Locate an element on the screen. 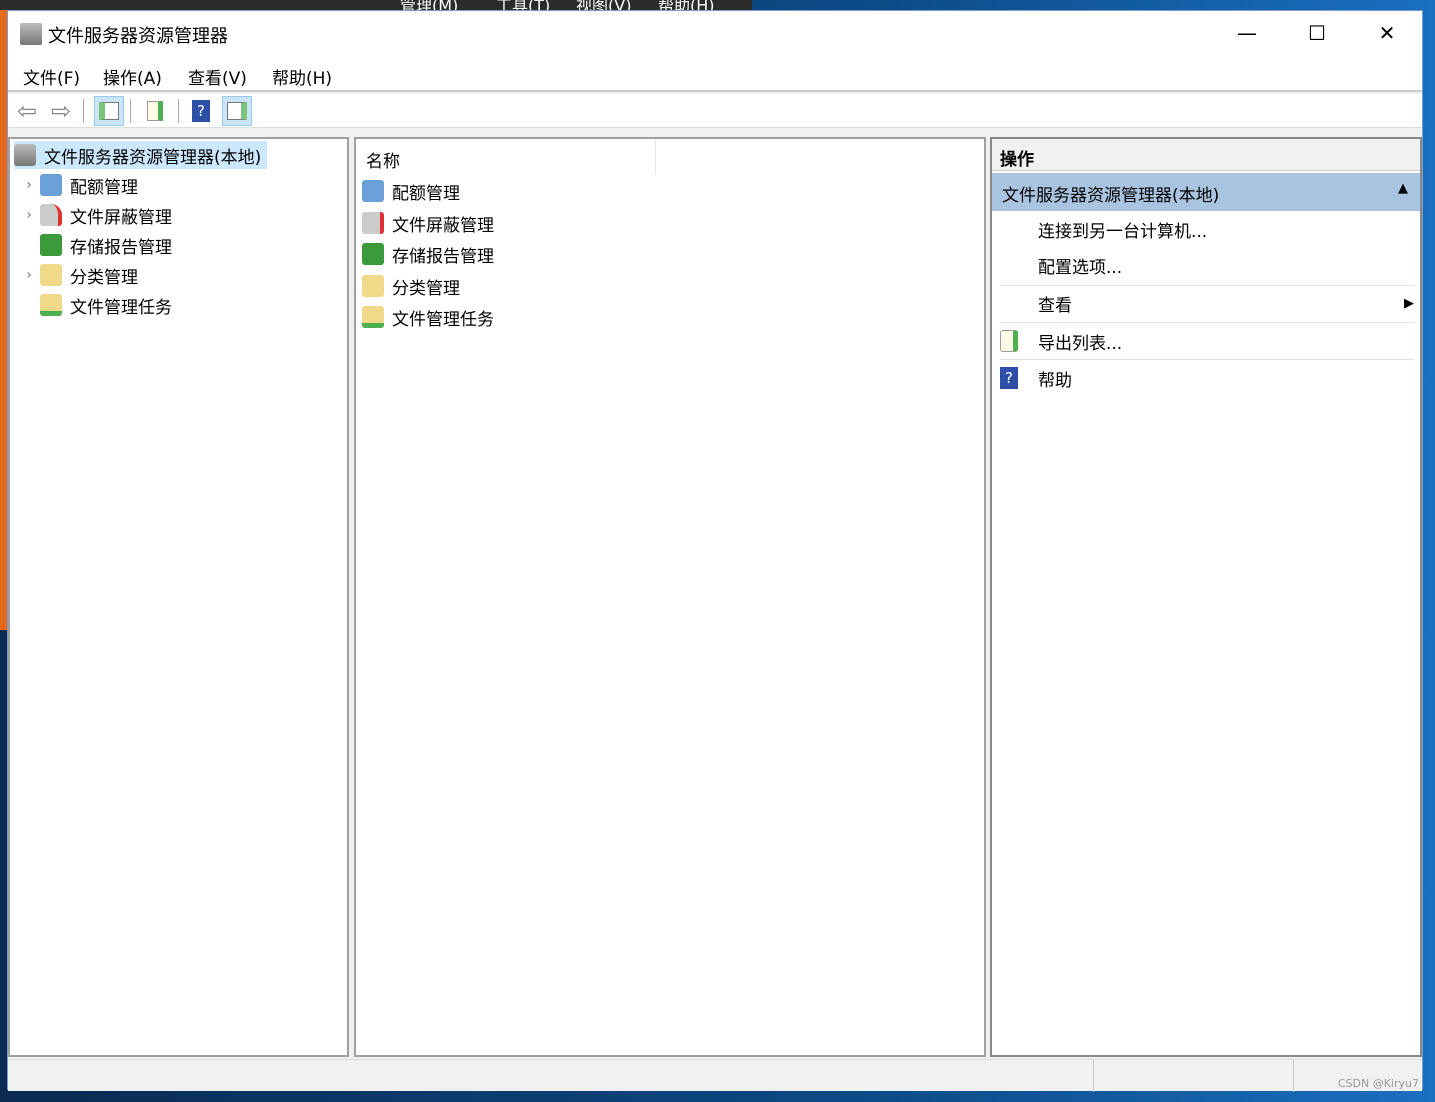  background-window-edge is located at coordinates (3, 320).